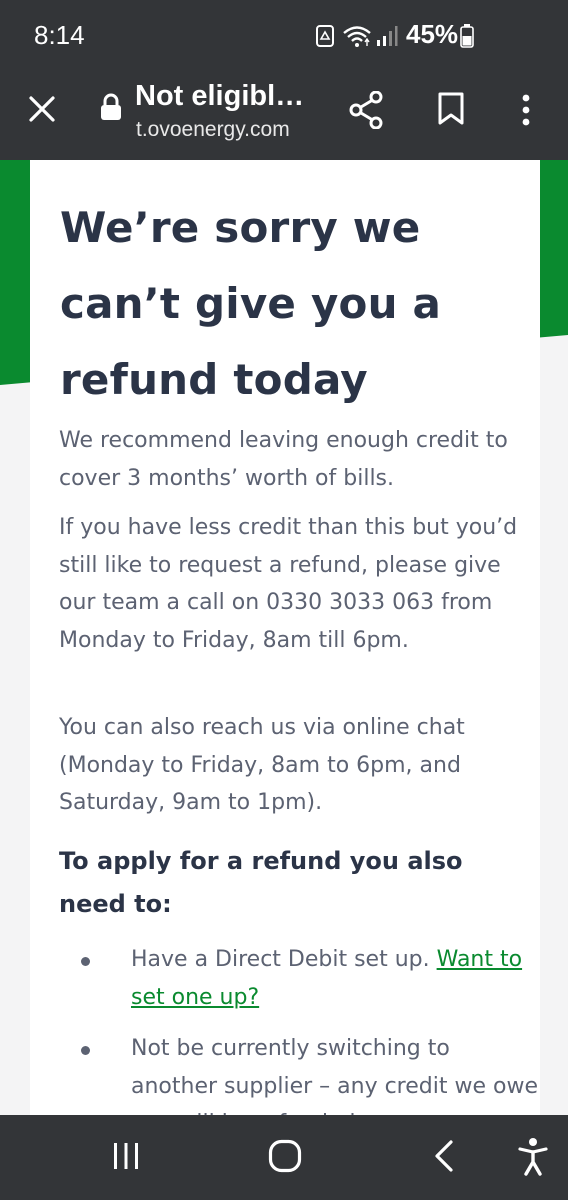 This screenshot has height=1200, width=568. What do you see at coordinates (284, 959) in the screenshot?
I see `direct-debit-requirement: Have a Direct Debit set up.` at bounding box center [284, 959].